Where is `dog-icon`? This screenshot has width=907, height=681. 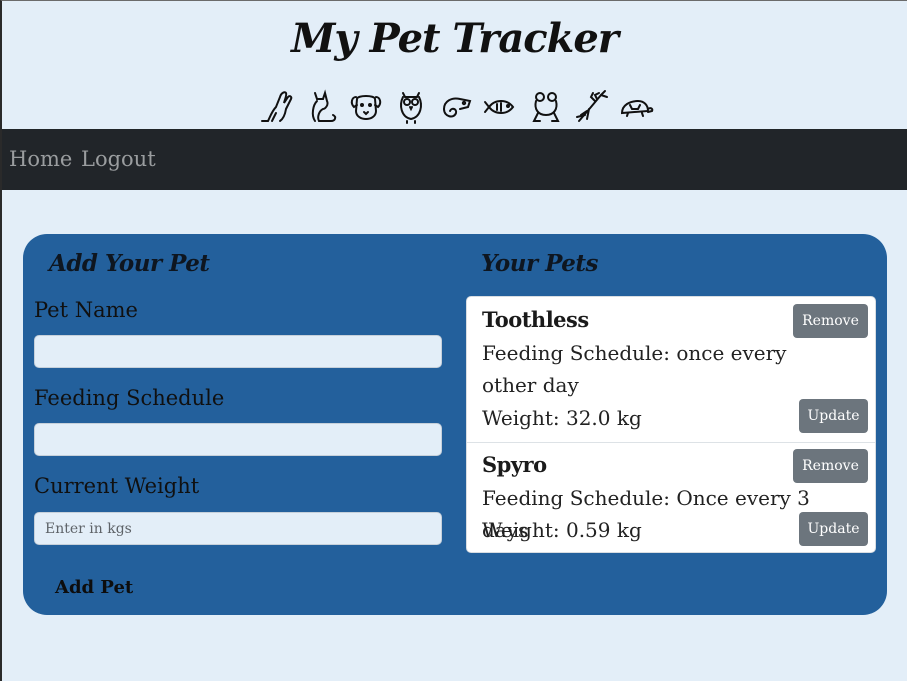 dog-icon is located at coordinates (366, 106).